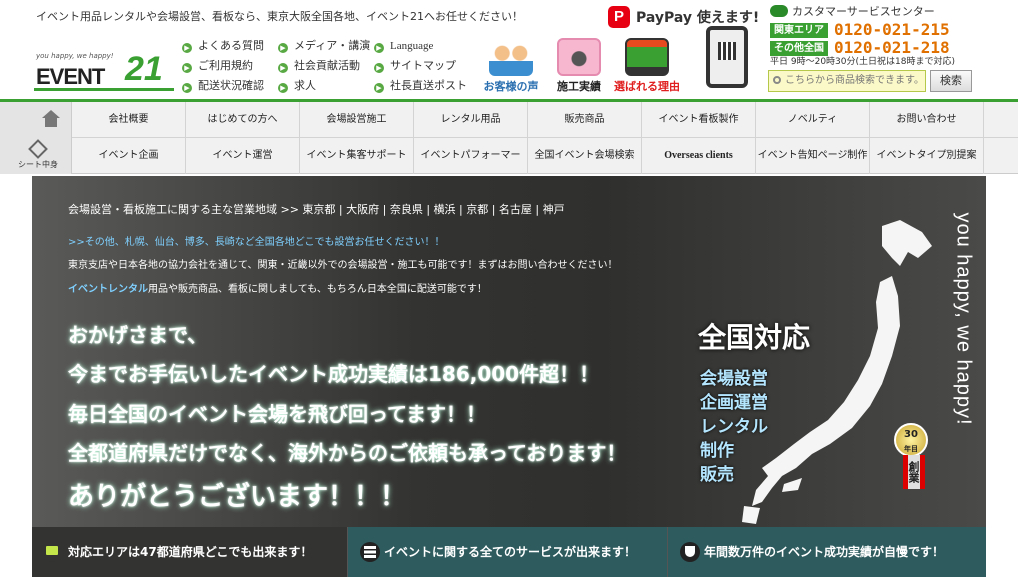 The width and height of the screenshot is (1018, 577). Describe the element at coordinates (144, 69) in the screenshot. I see `logo-number: 21` at that location.